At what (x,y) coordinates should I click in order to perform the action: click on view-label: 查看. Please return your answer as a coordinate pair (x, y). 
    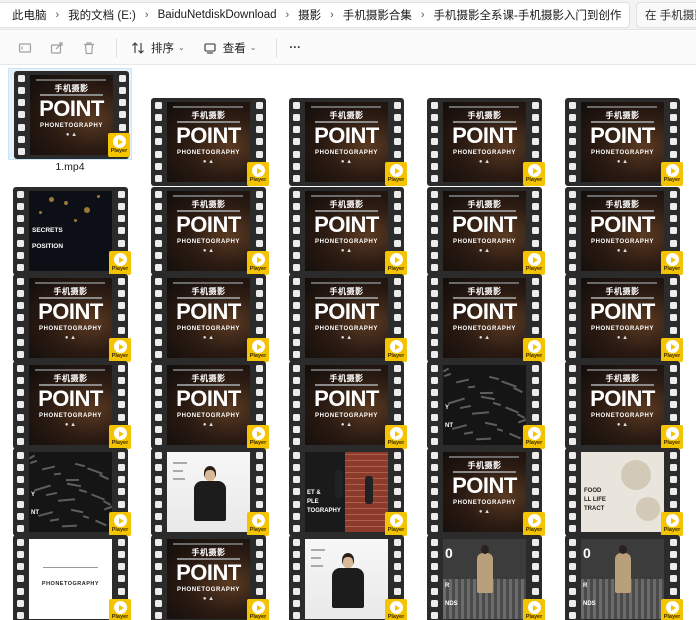
    Looking at the image, I should click on (234, 48).